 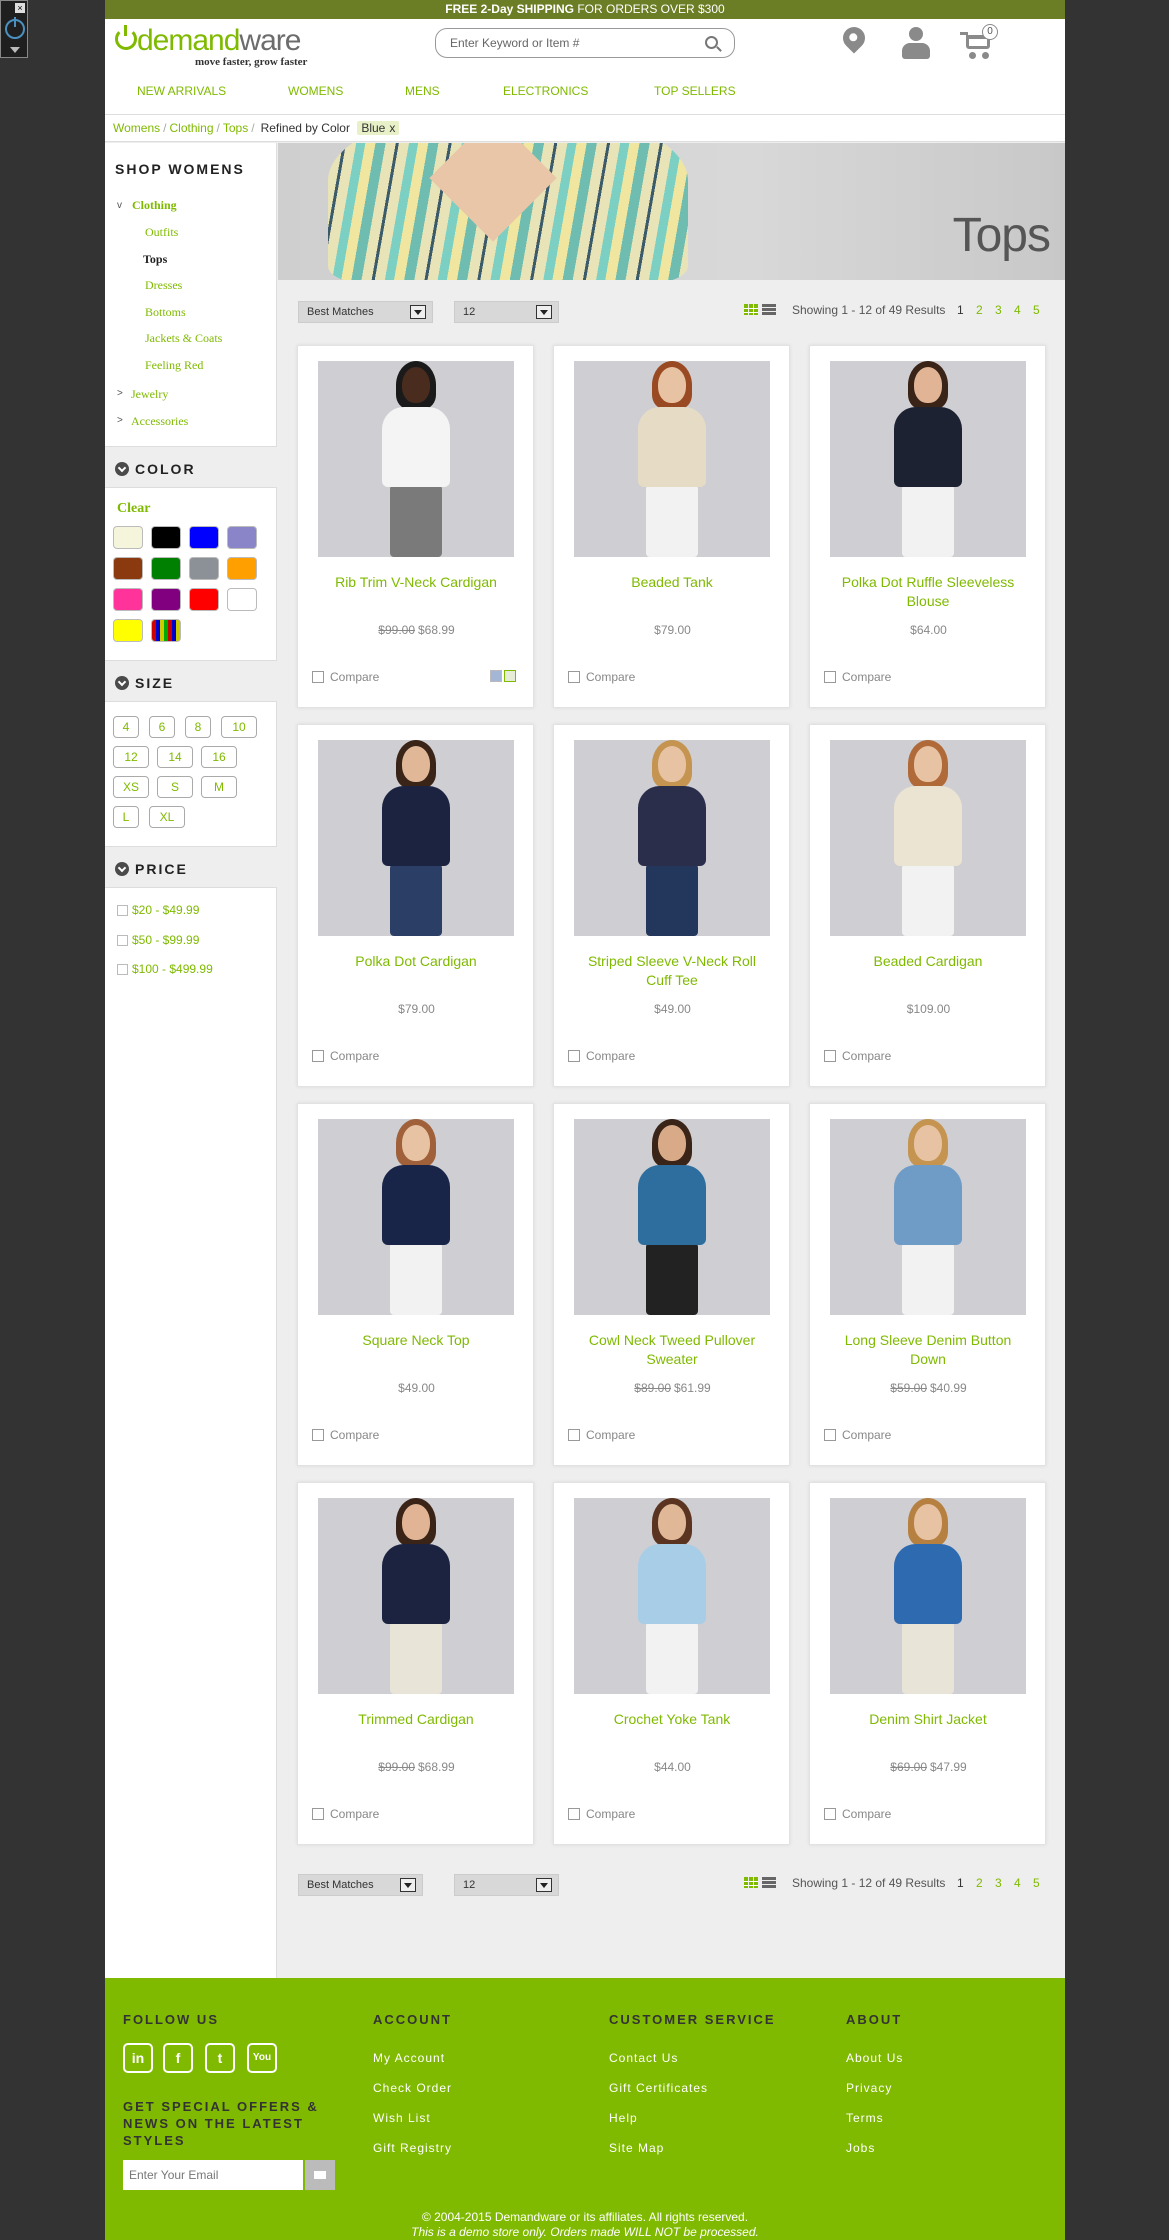 I want to click on size-refinement-header: SIZE, so click(x=191, y=681).